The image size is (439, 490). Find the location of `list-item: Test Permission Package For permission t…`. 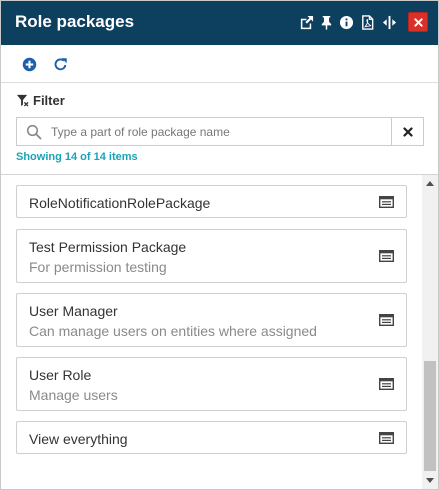

list-item: Test Permission Package For permission t… is located at coordinates (211, 256).